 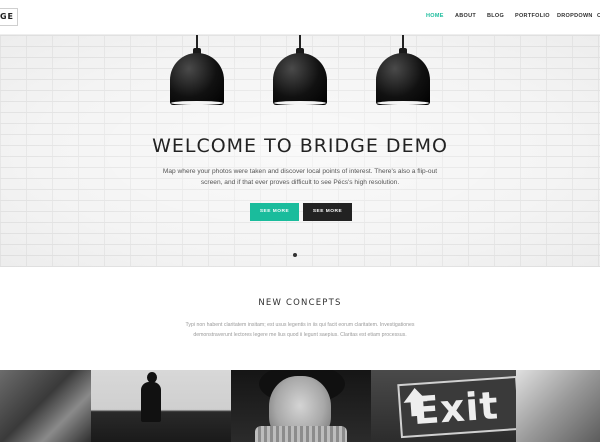 What do you see at coordinates (435, 16) in the screenshot?
I see `nav-item-home: HOME` at bounding box center [435, 16].